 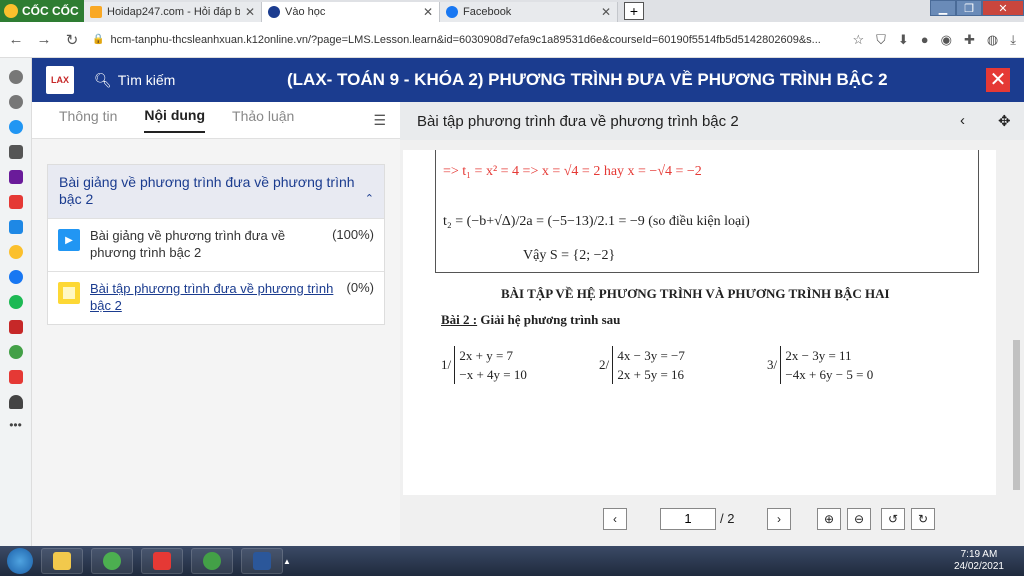 What do you see at coordinates (134, 80) in the screenshot?
I see `search-button: 🔍︎ Tìm kiếm` at bounding box center [134, 80].